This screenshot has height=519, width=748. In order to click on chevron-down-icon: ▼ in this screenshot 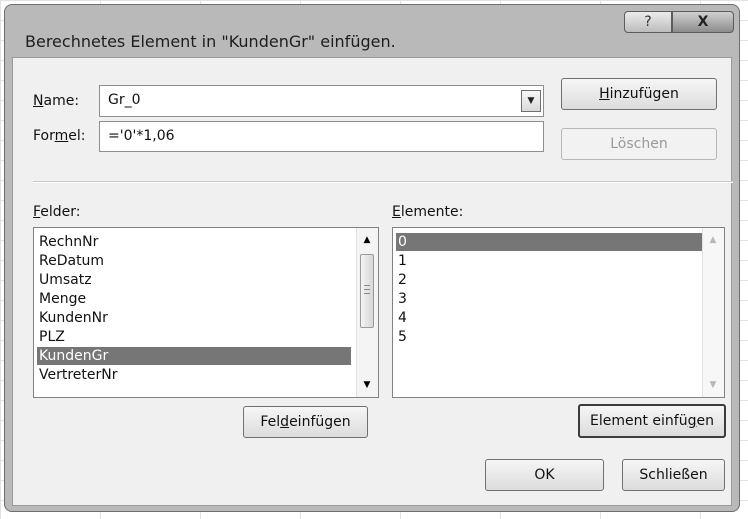, I will do `click(531, 101)`.